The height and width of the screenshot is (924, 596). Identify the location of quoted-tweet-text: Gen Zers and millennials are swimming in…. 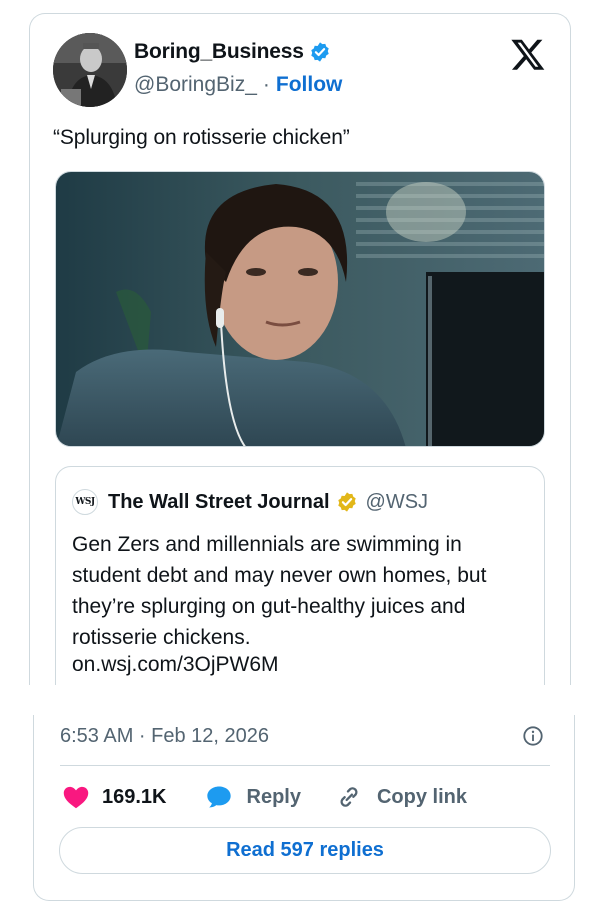
(279, 591).